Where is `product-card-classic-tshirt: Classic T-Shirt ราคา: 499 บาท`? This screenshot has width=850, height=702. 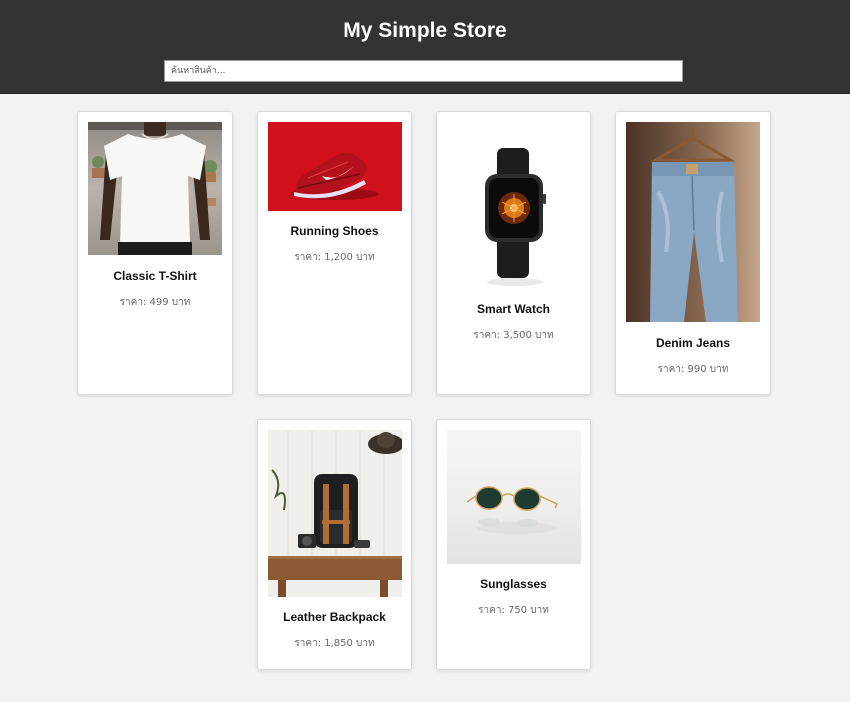
product-card-classic-tshirt: Classic T-Shirt ราคา: 499 บาท is located at coordinates (155, 253).